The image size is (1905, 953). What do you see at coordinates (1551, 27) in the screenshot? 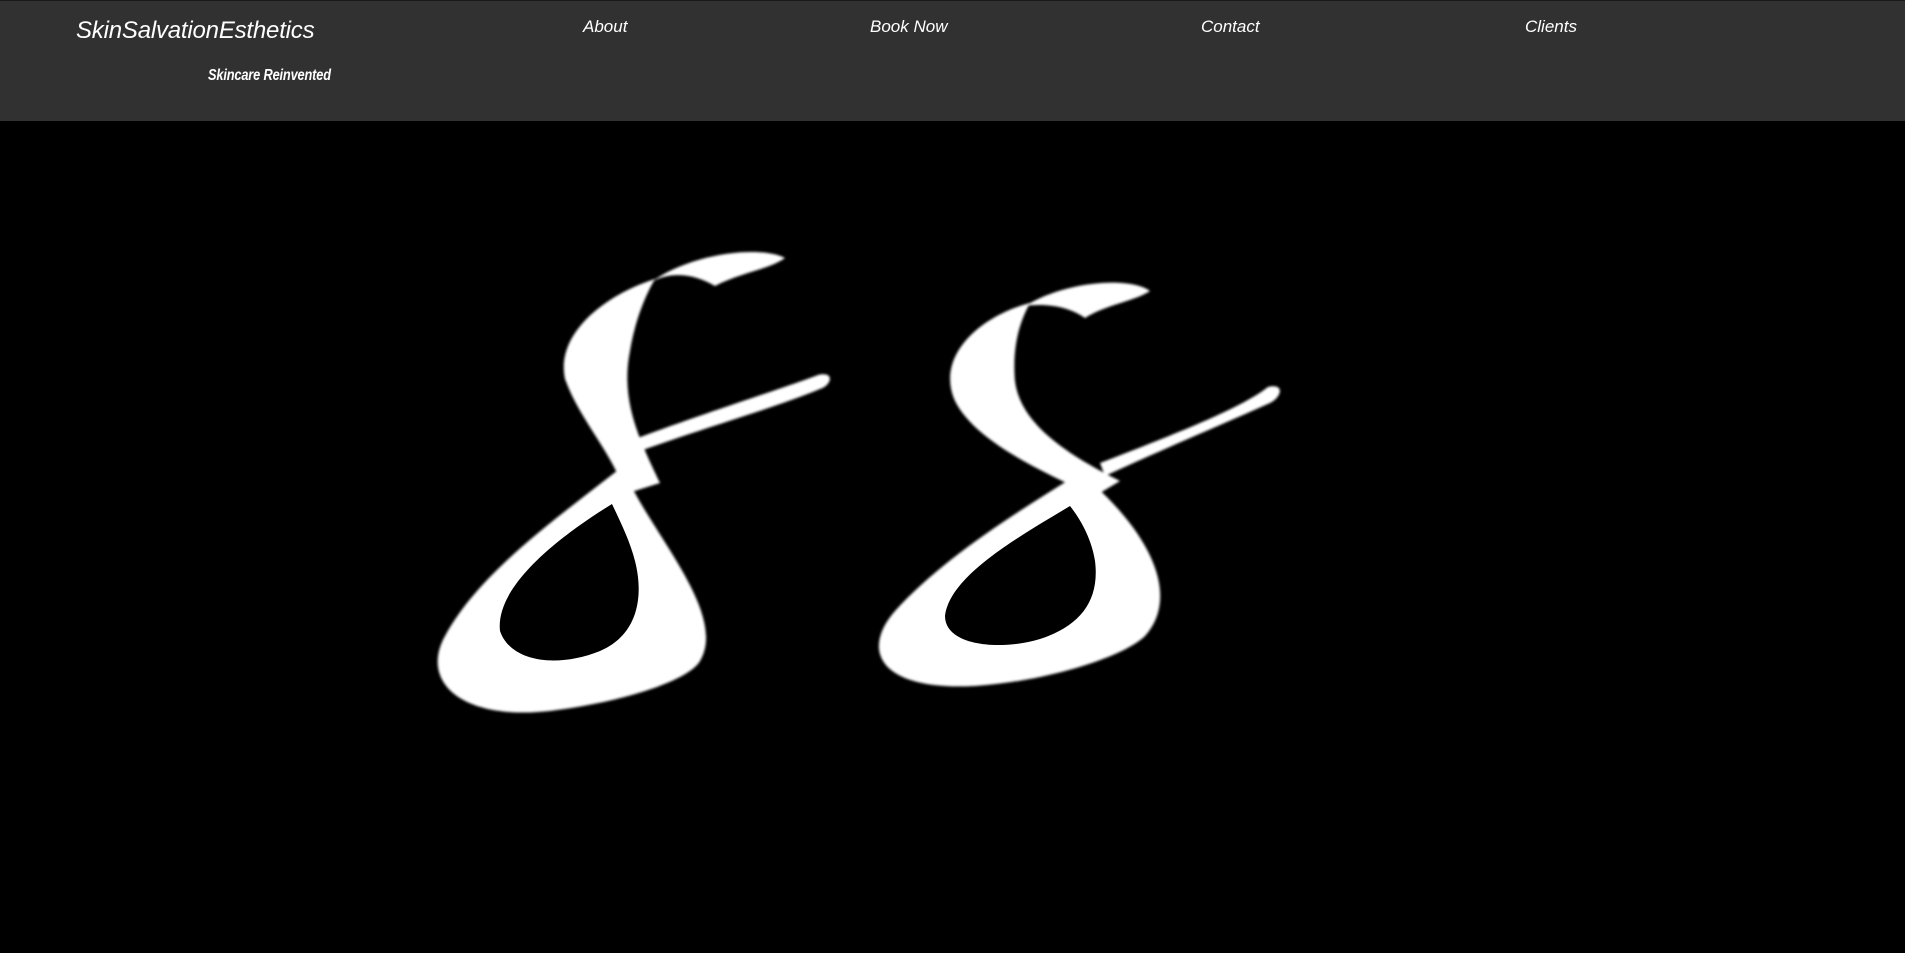
I see `nav-link-clients: Clients` at bounding box center [1551, 27].